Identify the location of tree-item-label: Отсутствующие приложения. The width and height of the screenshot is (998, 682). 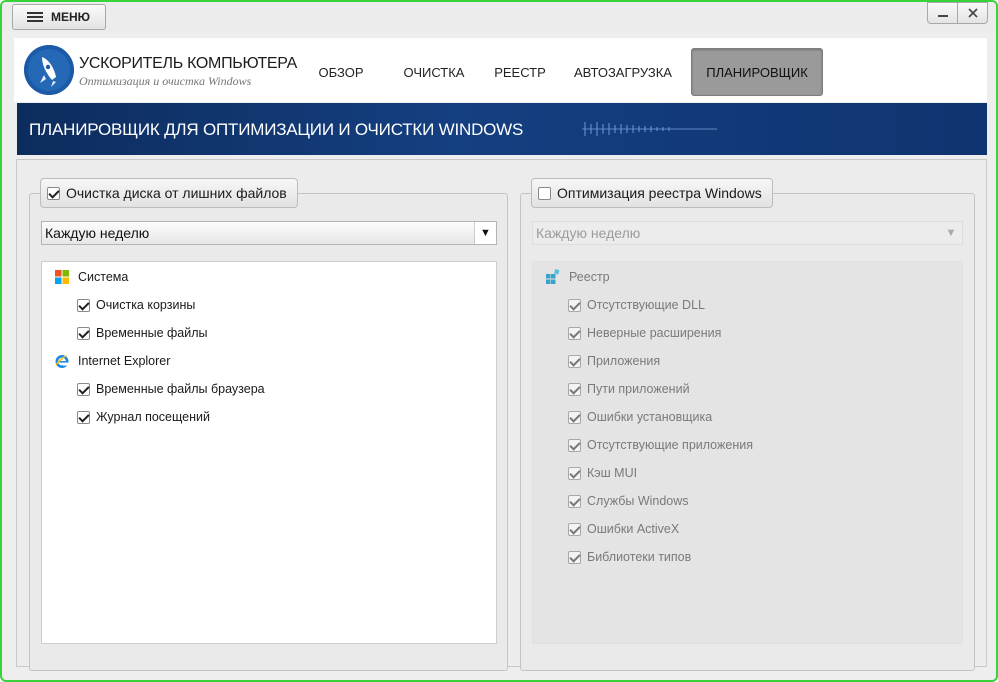
(670, 445).